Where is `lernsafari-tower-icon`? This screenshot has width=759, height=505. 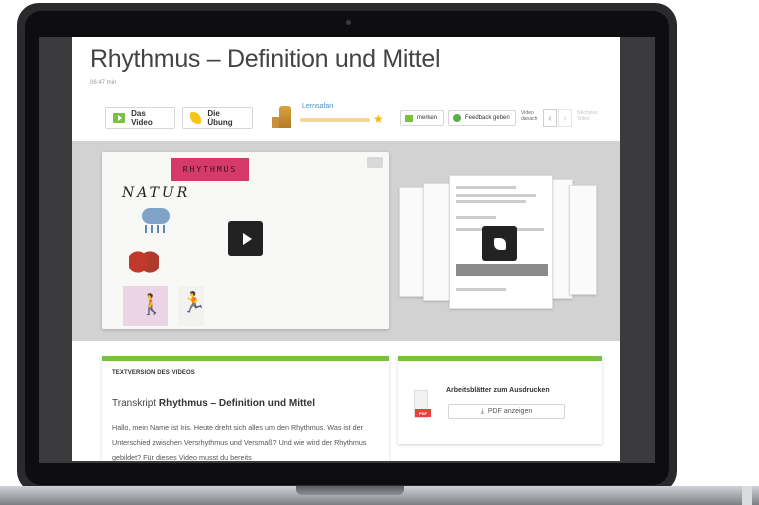 lernsafari-tower-icon is located at coordinates (285, 117).